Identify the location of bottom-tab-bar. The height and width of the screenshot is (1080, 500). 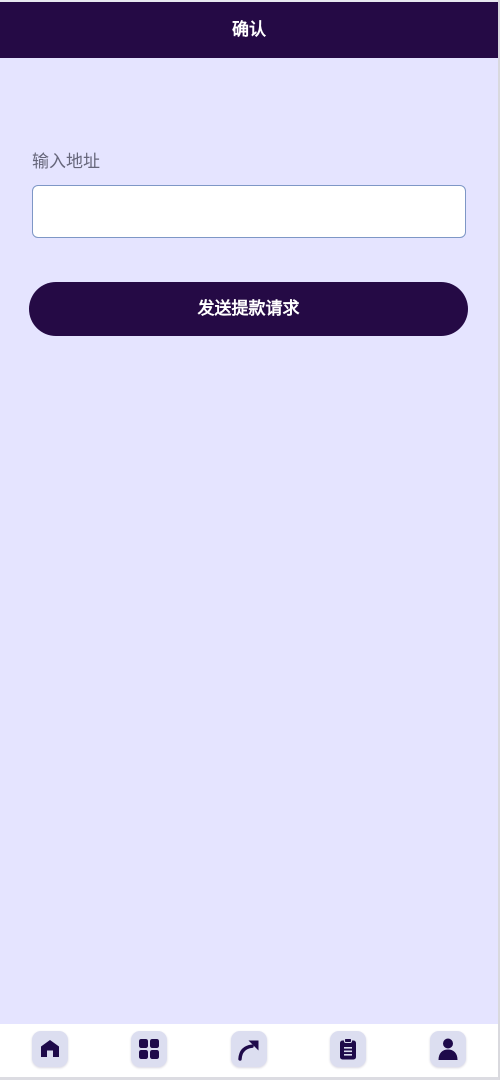
(249, 1050).